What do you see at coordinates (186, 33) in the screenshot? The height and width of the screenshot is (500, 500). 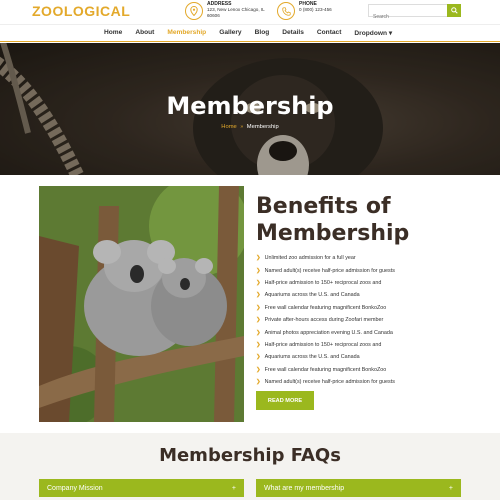 I see `nav-item-membership: Membership` at bounding box center [186, 33].